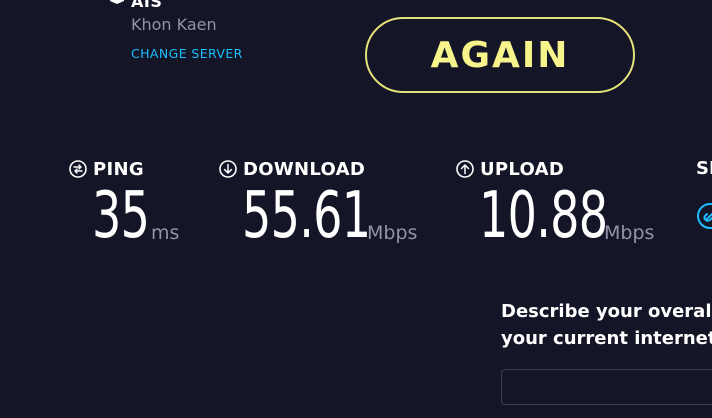 The image size is (712, 418). What do you see at coordinates (78, 169) in the screenshot?
I see `ping-icon` at bounding box center [78, 169].